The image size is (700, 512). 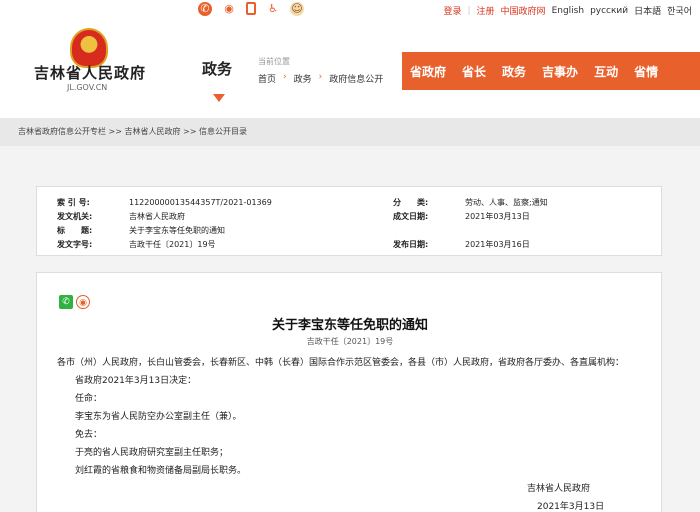 What do you see at coordinates (647, 10) in the screenshot?
I see `japanese-link: 日本語` at bounding box center [647, 10].